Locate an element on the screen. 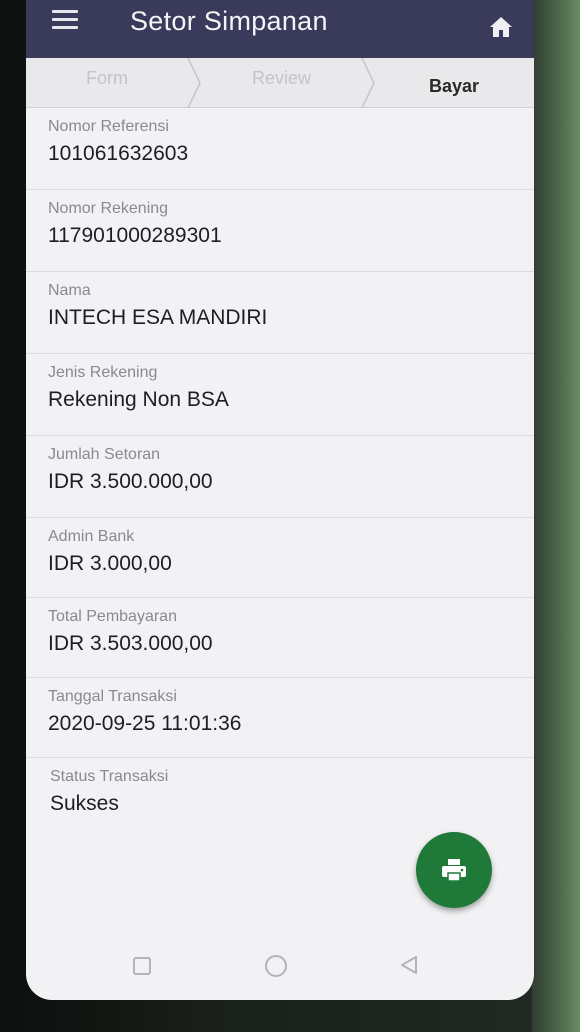  menu-icon is located at coordinates (65, 21).